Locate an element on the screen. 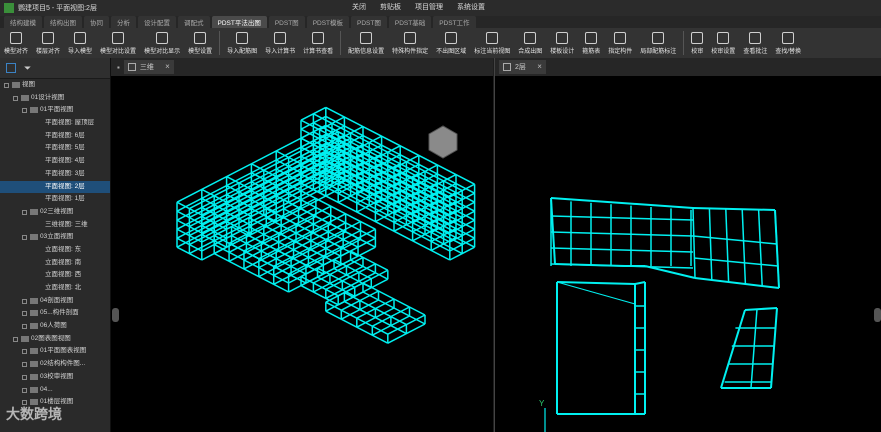  tree-item: 01平面图表视图 is located at coordinates (55, 351).